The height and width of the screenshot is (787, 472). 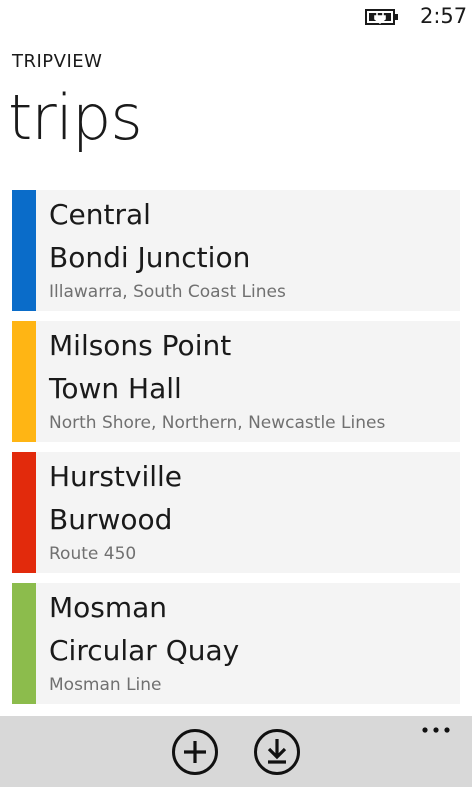 What do you see at coordinates (144, 650) in the screenshot?
I see `trip-destination: Circular Quay` at bounding box center [144, 650].